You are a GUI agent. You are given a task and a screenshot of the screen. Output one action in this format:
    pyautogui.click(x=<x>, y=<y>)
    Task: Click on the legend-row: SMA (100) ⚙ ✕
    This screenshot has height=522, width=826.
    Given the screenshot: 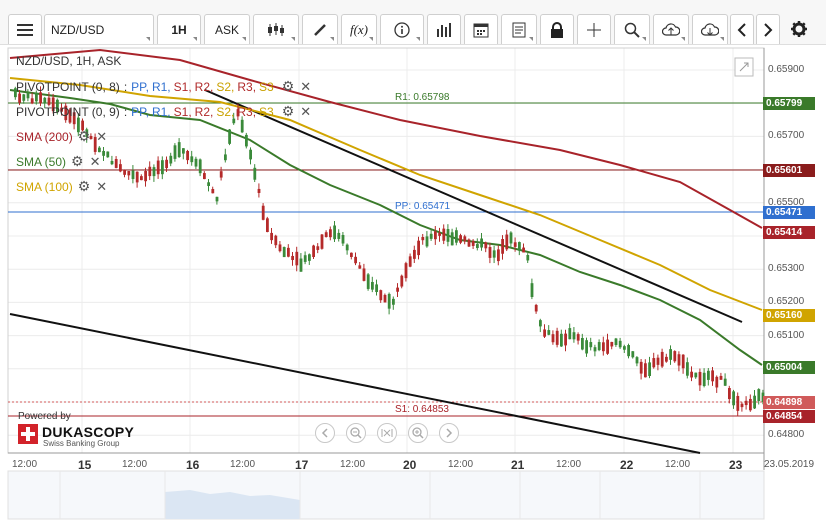 What is the action you would take?
    pyautogui.click(x=61, y=186)
    